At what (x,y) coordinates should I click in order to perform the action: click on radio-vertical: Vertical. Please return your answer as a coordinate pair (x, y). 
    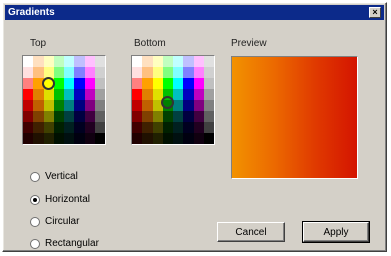
    Looking at the image, I should click on (54, 176).